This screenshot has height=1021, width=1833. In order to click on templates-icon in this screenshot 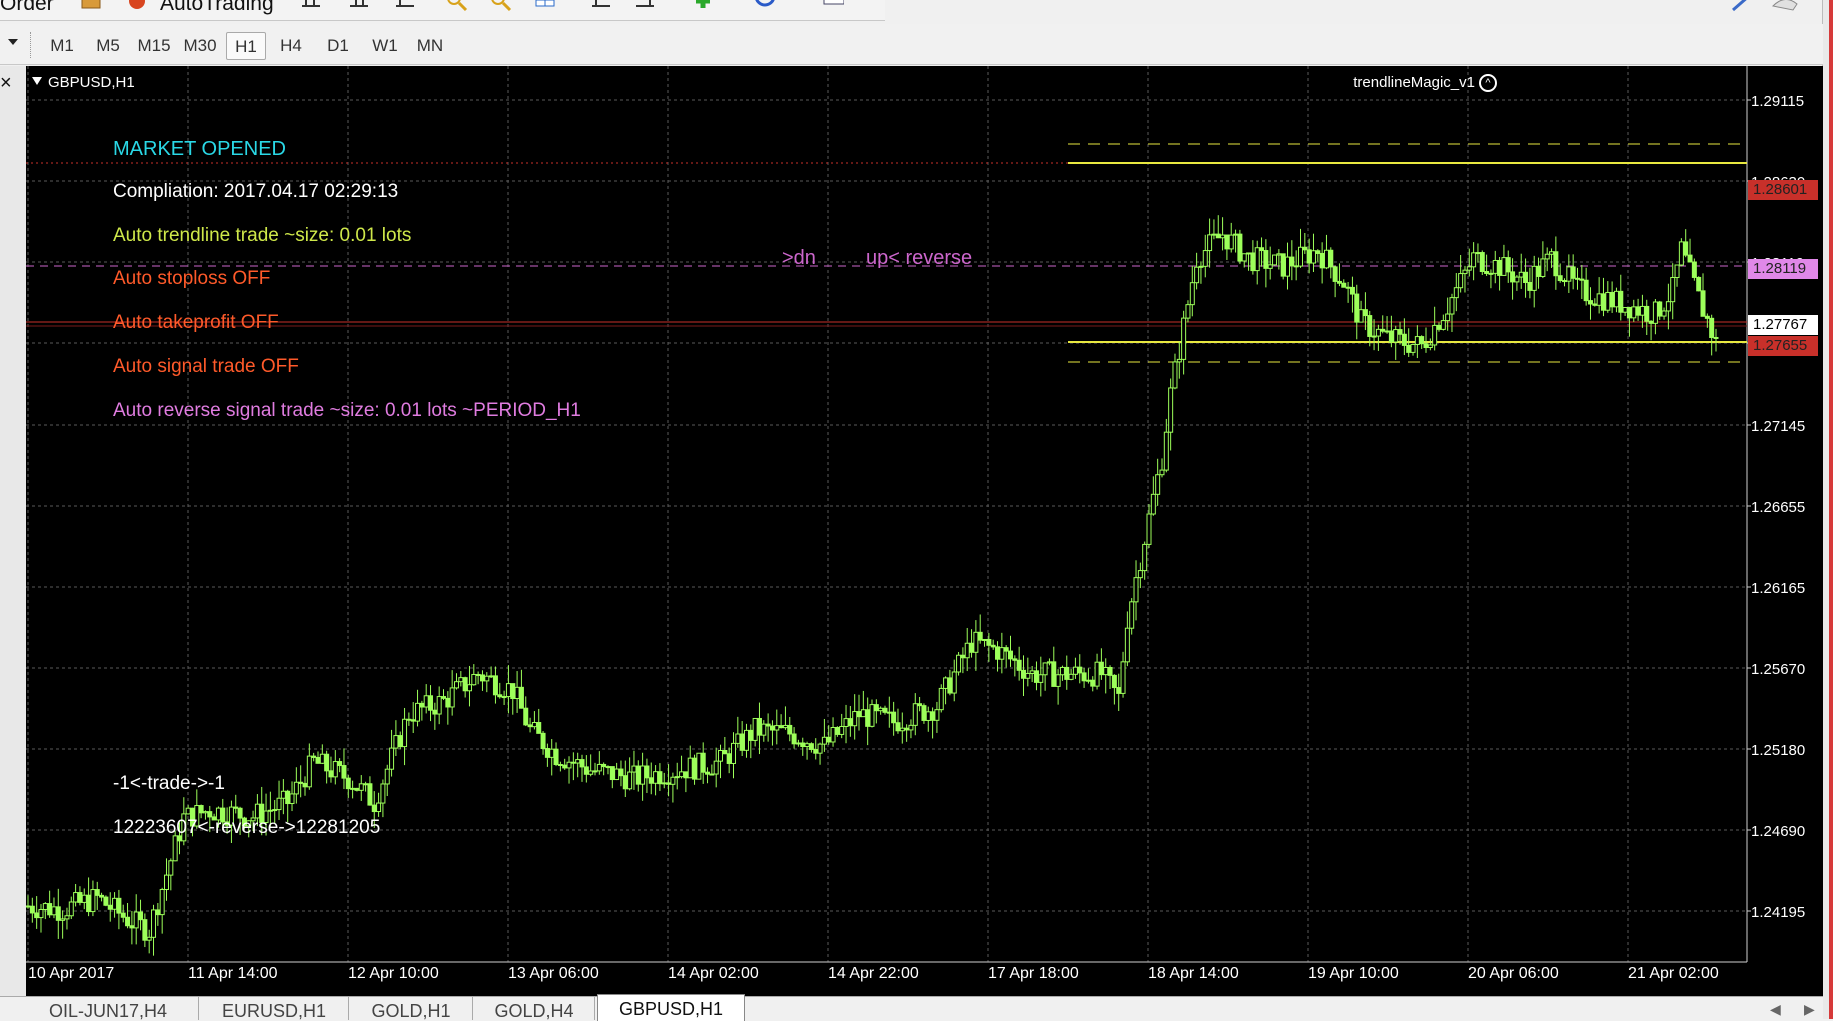, I will do `click(833, 6)`.